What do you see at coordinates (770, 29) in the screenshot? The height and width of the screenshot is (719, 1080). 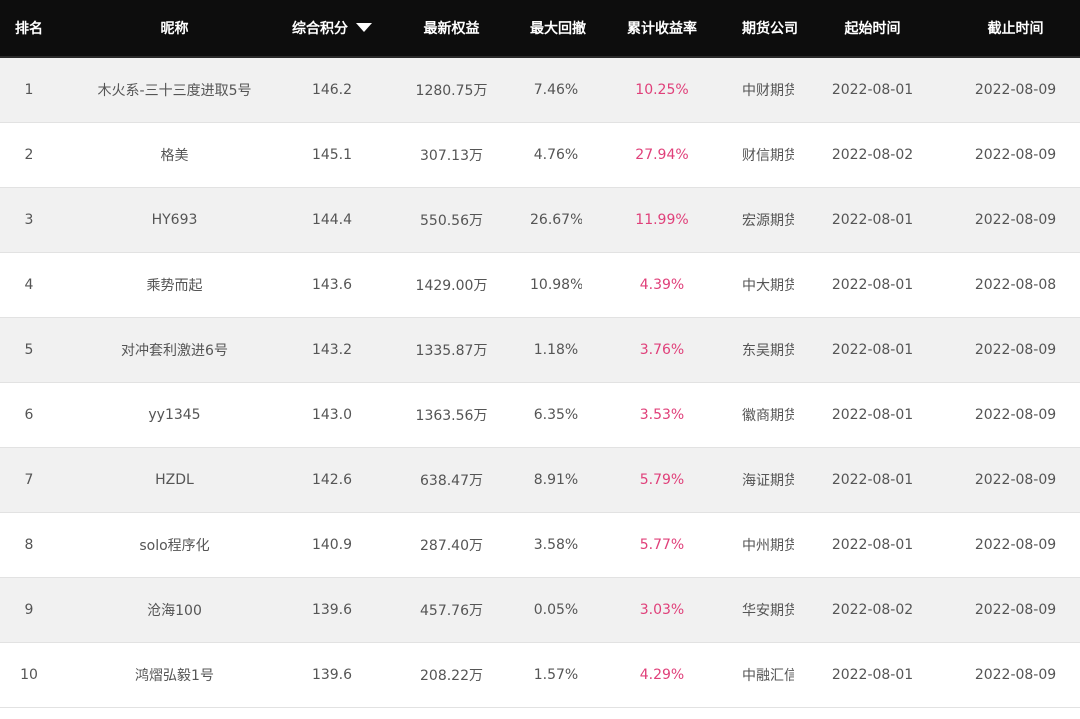 I see `header-company: 期货公司` at bounding box center [770, 29].